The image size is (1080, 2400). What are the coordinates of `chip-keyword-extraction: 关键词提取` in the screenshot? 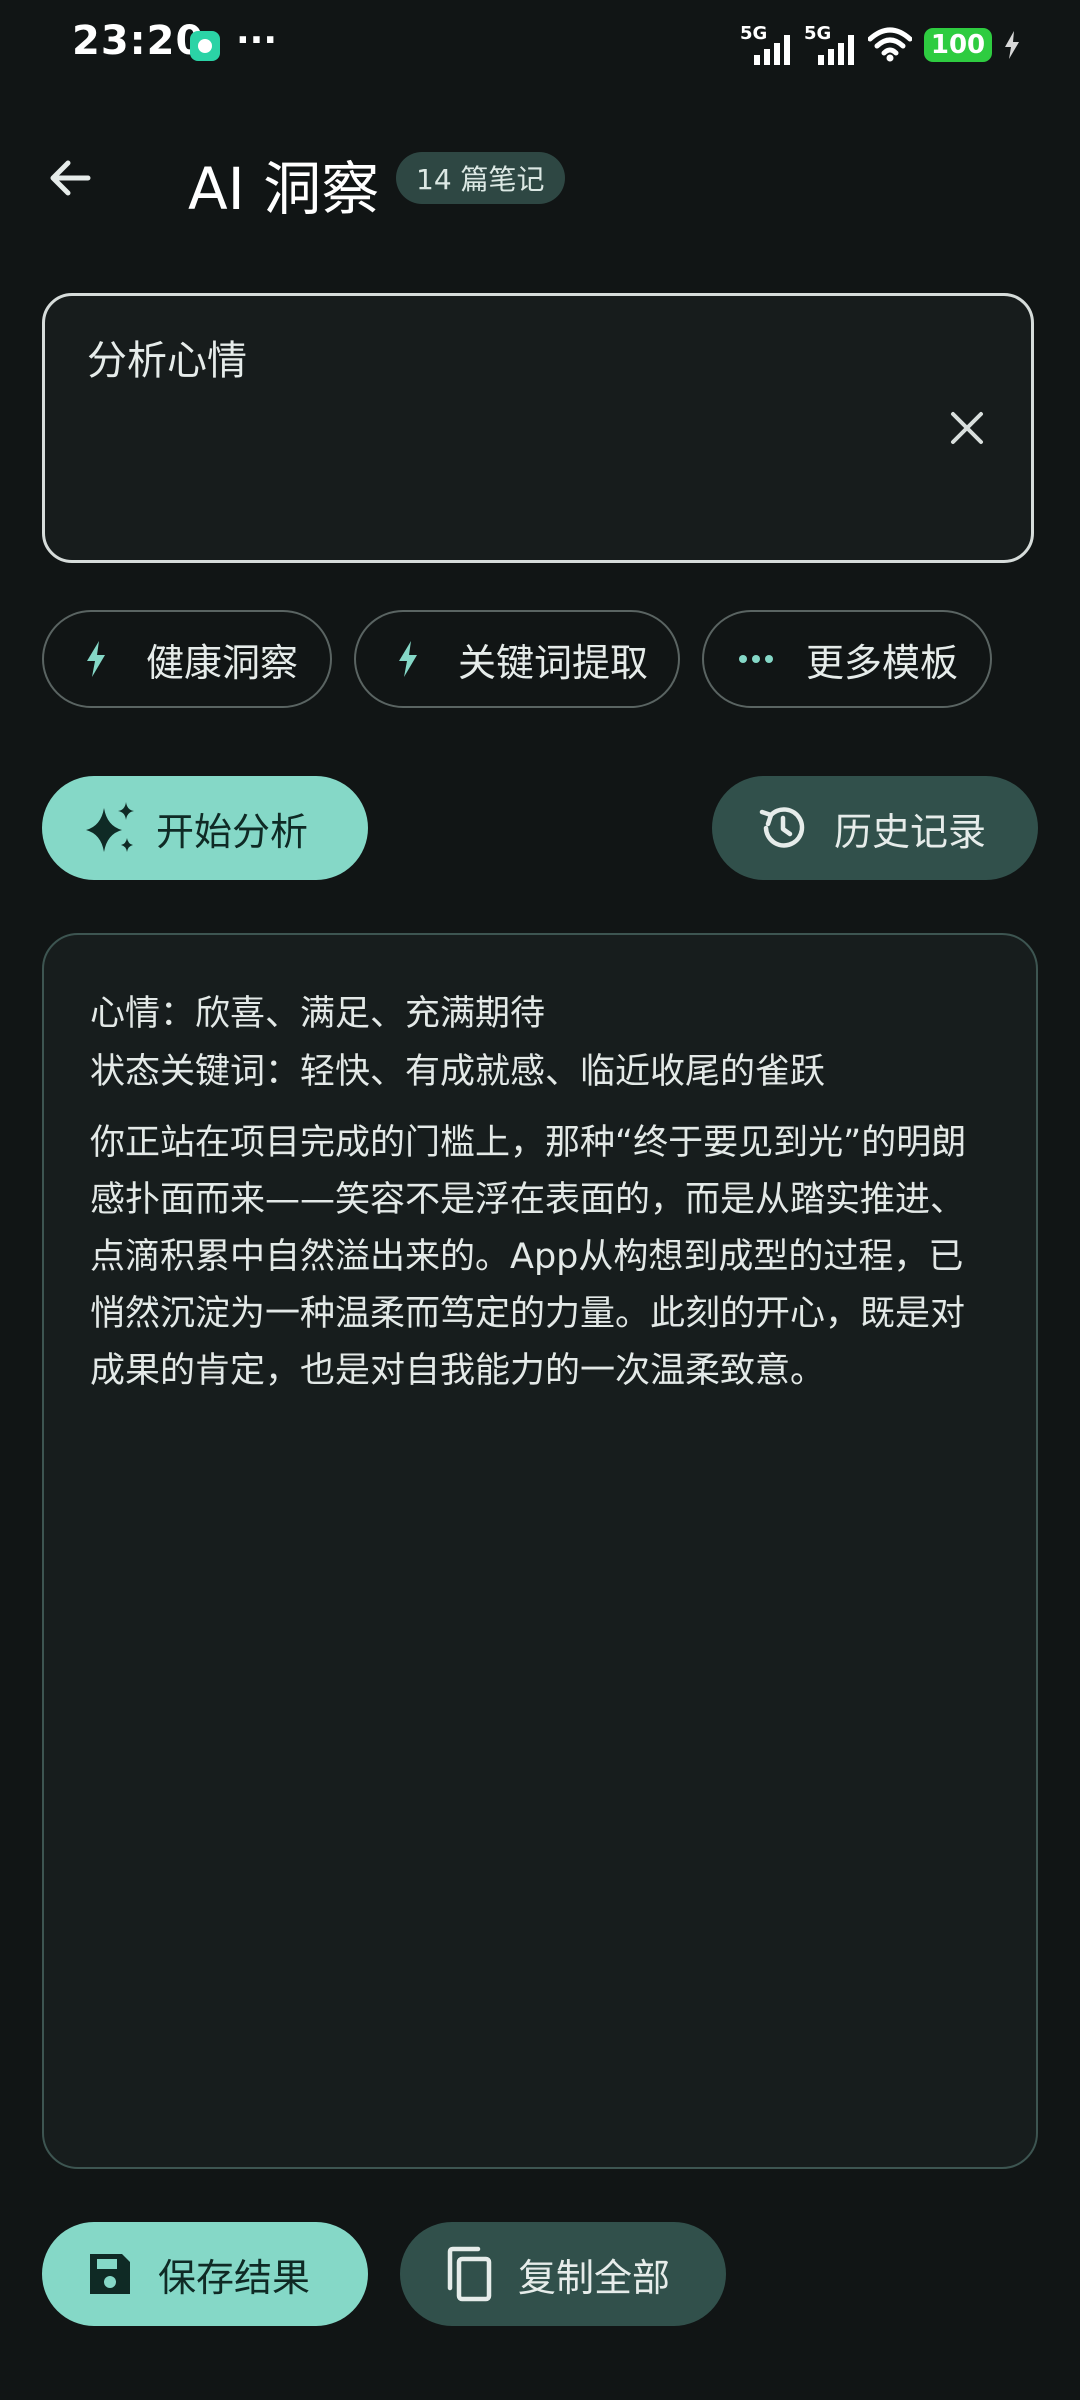 It's located at (517, 659).